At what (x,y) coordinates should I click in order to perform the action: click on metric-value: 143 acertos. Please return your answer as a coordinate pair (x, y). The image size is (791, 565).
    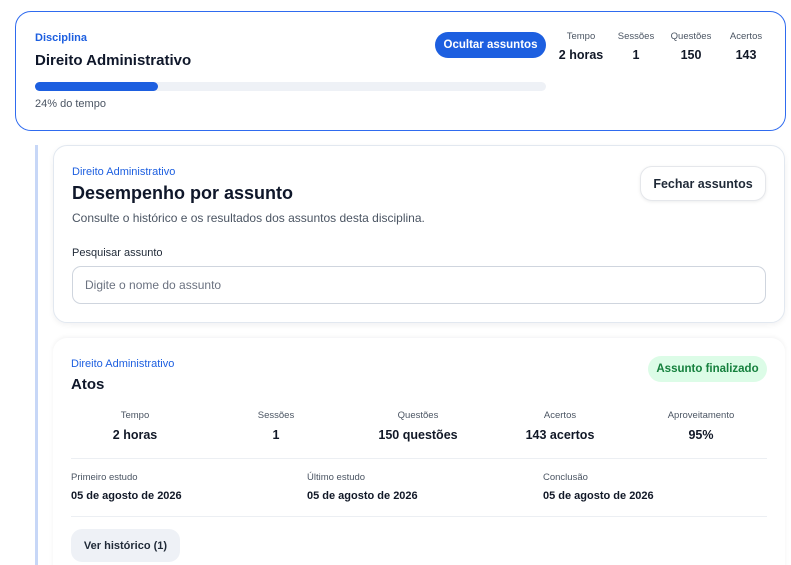
    Looking at the image, I should click on (560, 435).